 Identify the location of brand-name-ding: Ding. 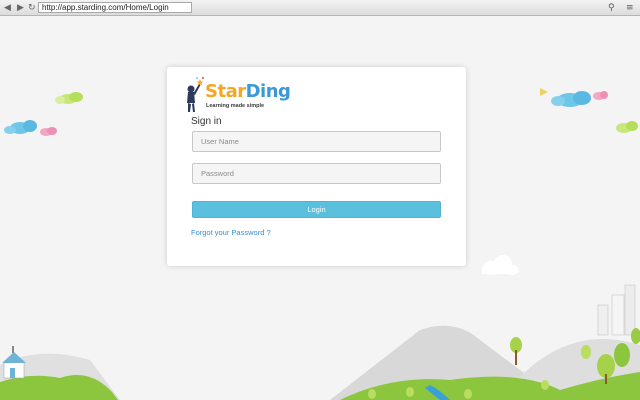
(268, 91).